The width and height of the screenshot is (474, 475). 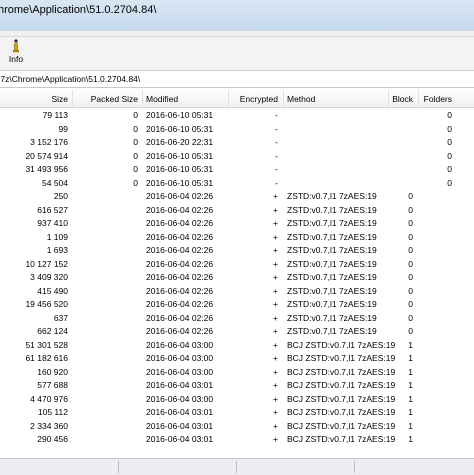 I want to click on column-modified: Modified, so click(x=162, y=99).